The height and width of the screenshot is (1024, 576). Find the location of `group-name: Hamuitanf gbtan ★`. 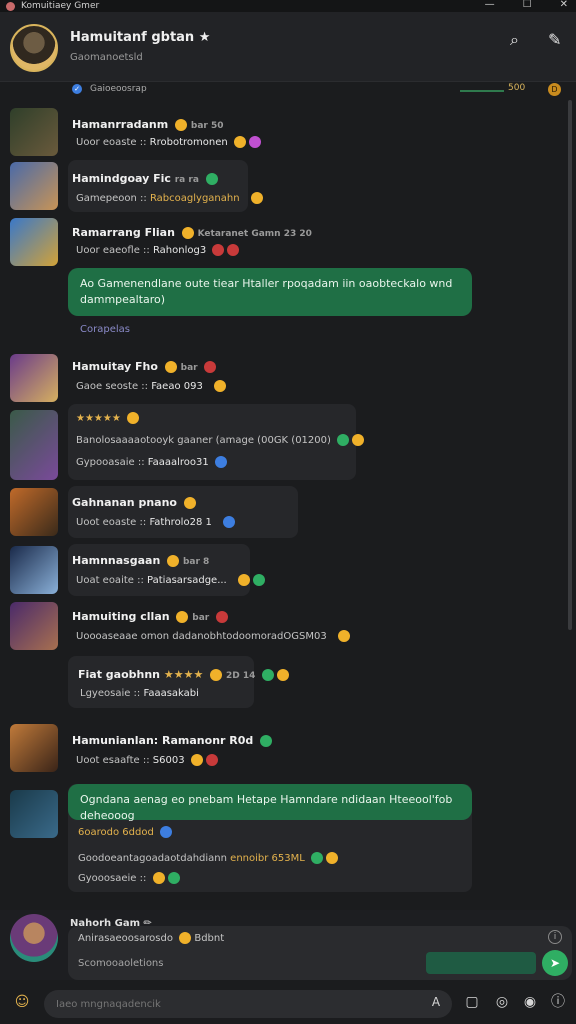

group-name: Hamuitanf gbtan ★ is located at coordinates (140, 37).